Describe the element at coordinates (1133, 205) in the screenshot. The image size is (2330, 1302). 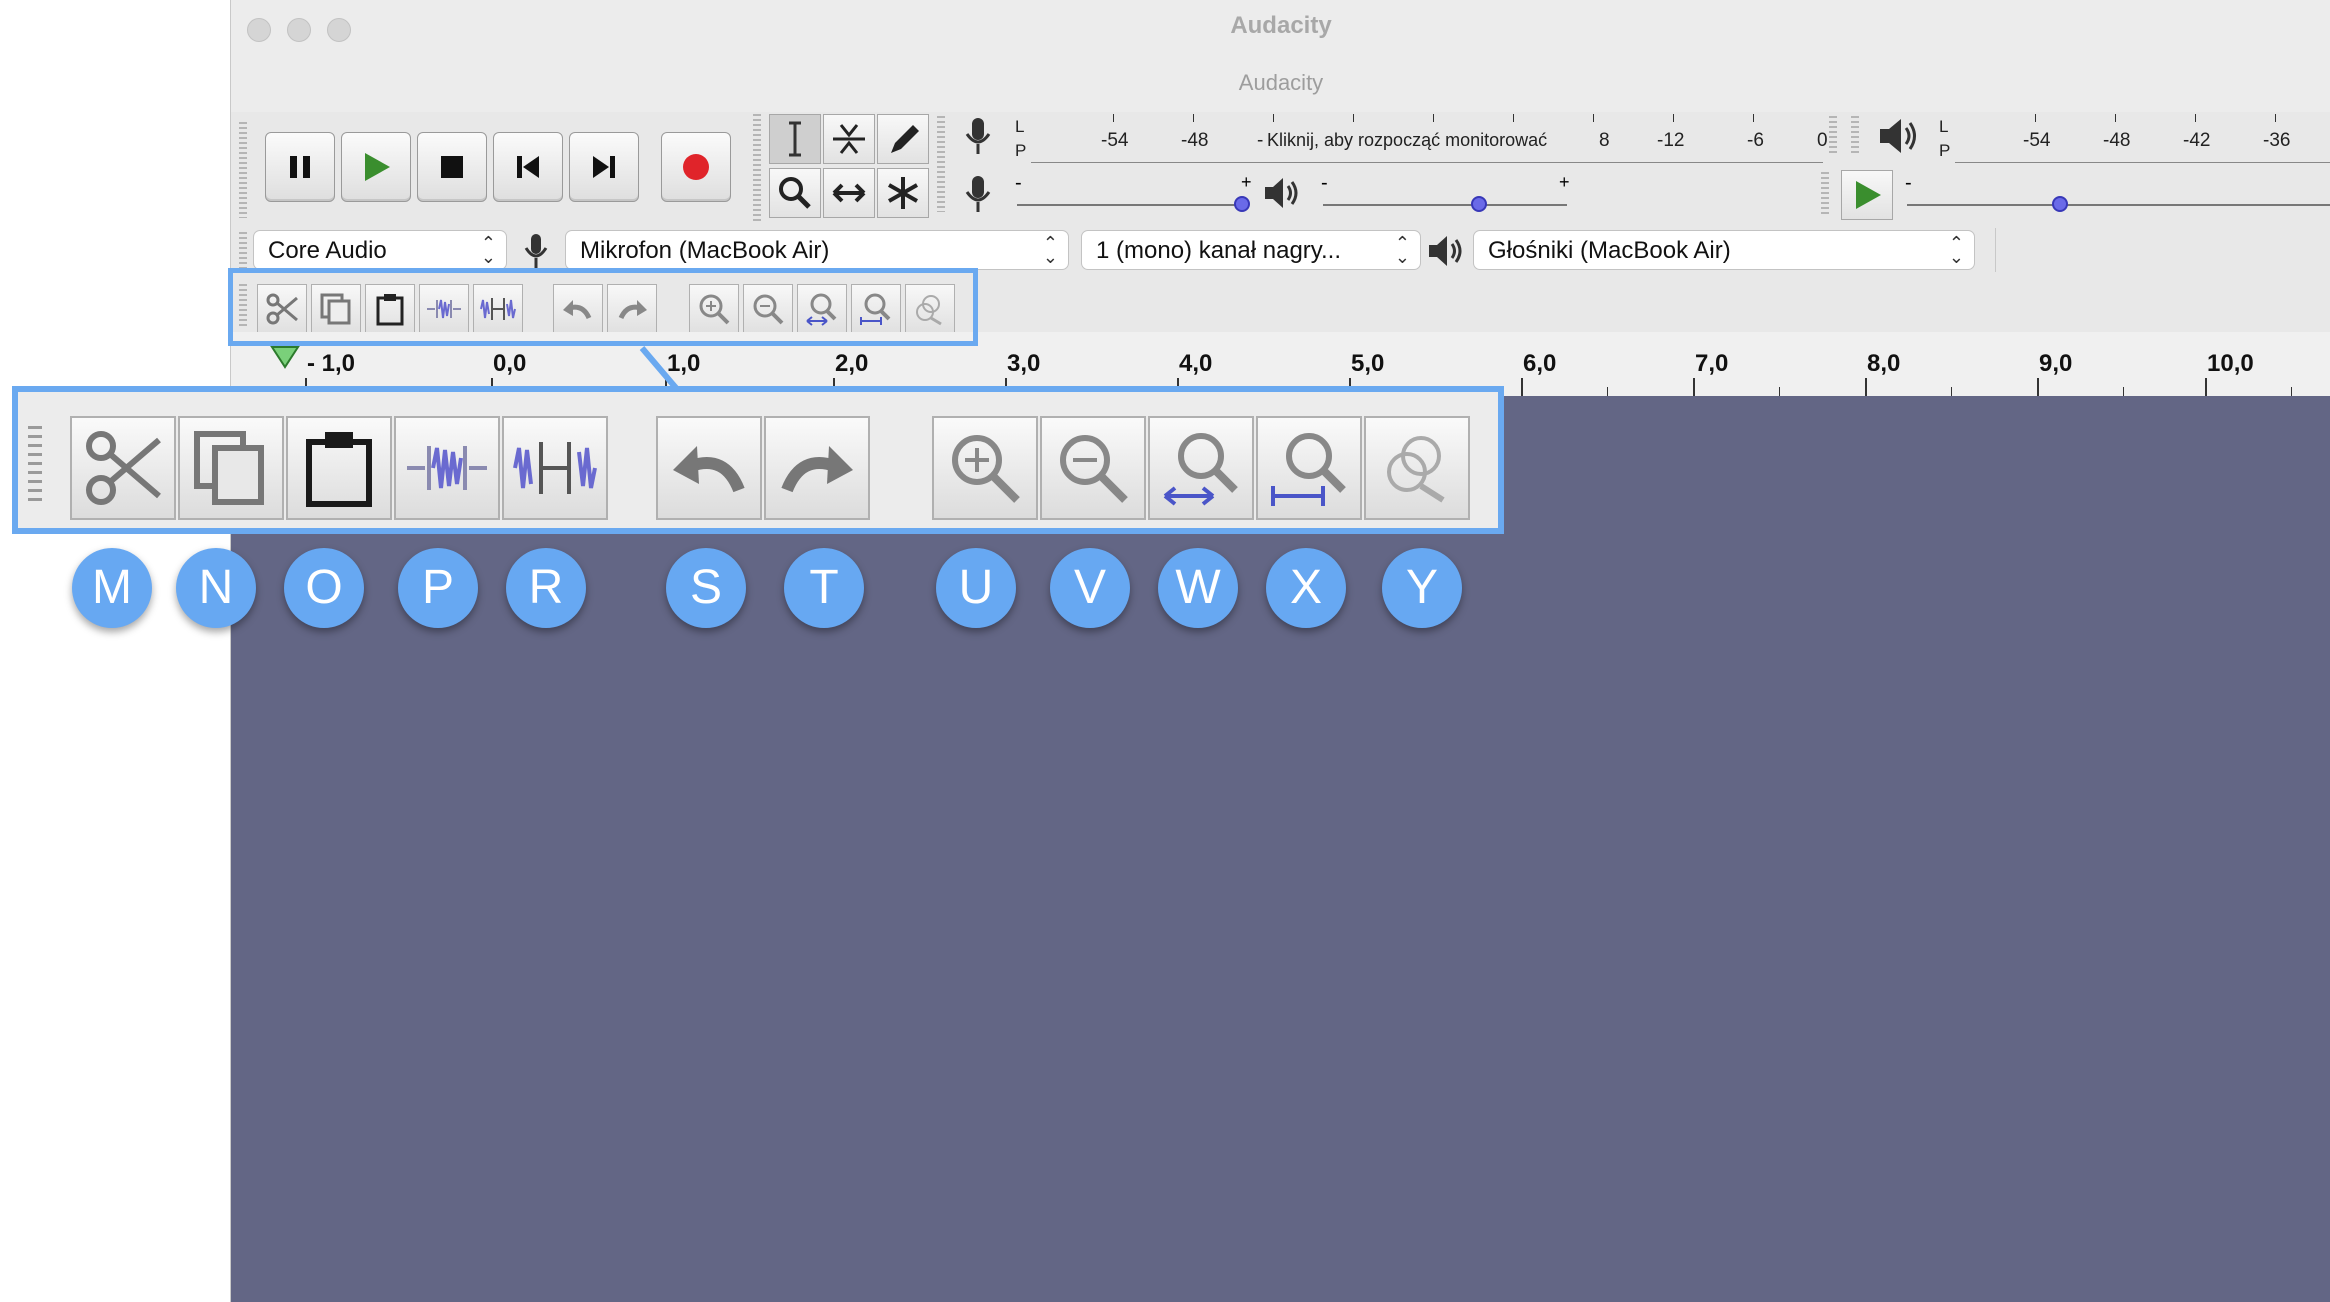
I see `recording-volume-track` at that location.